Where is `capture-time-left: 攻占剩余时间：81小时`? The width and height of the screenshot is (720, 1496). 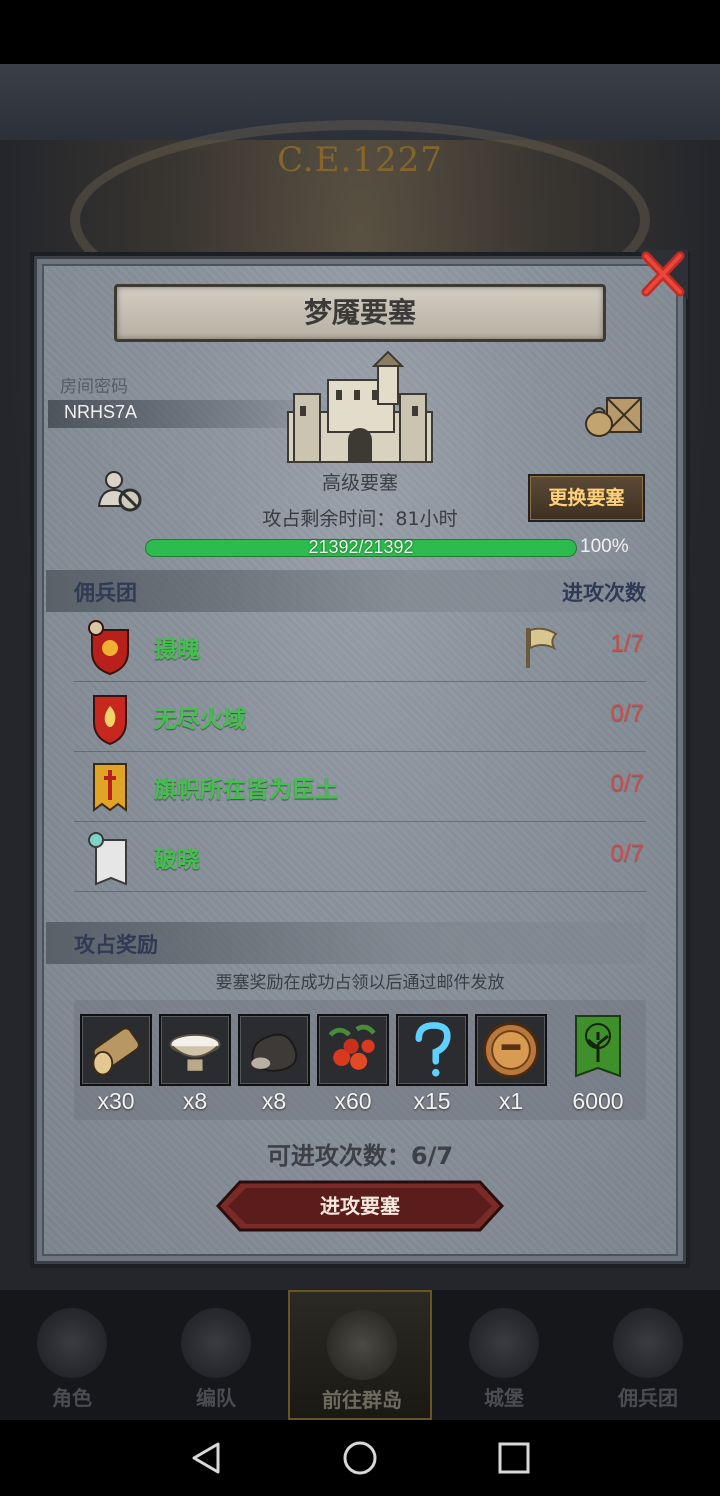 capture-time-left: 攻占剩余时间：81小时 is located at coordinates (360, 519).